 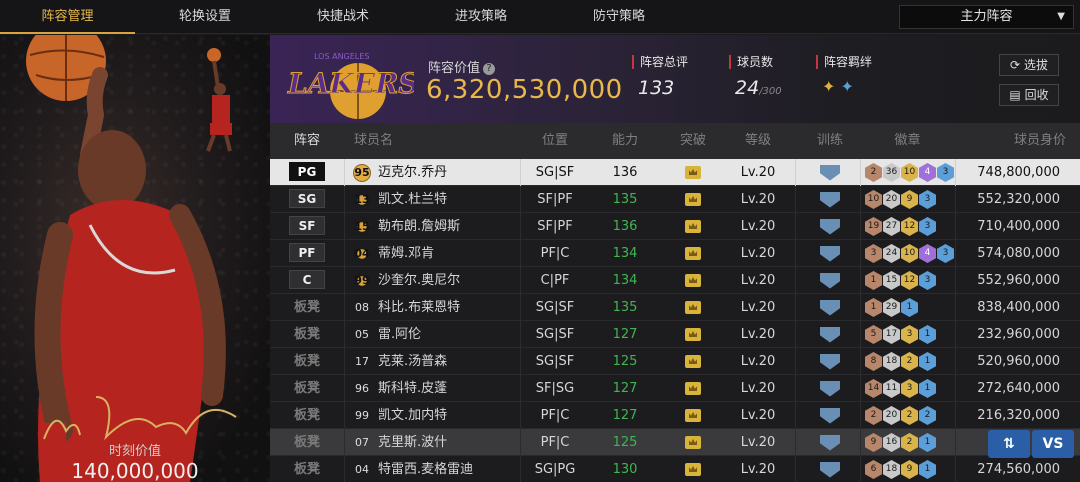 I want to click on player-name: 迈克尔.乔丹, so click(x=448, y=172).